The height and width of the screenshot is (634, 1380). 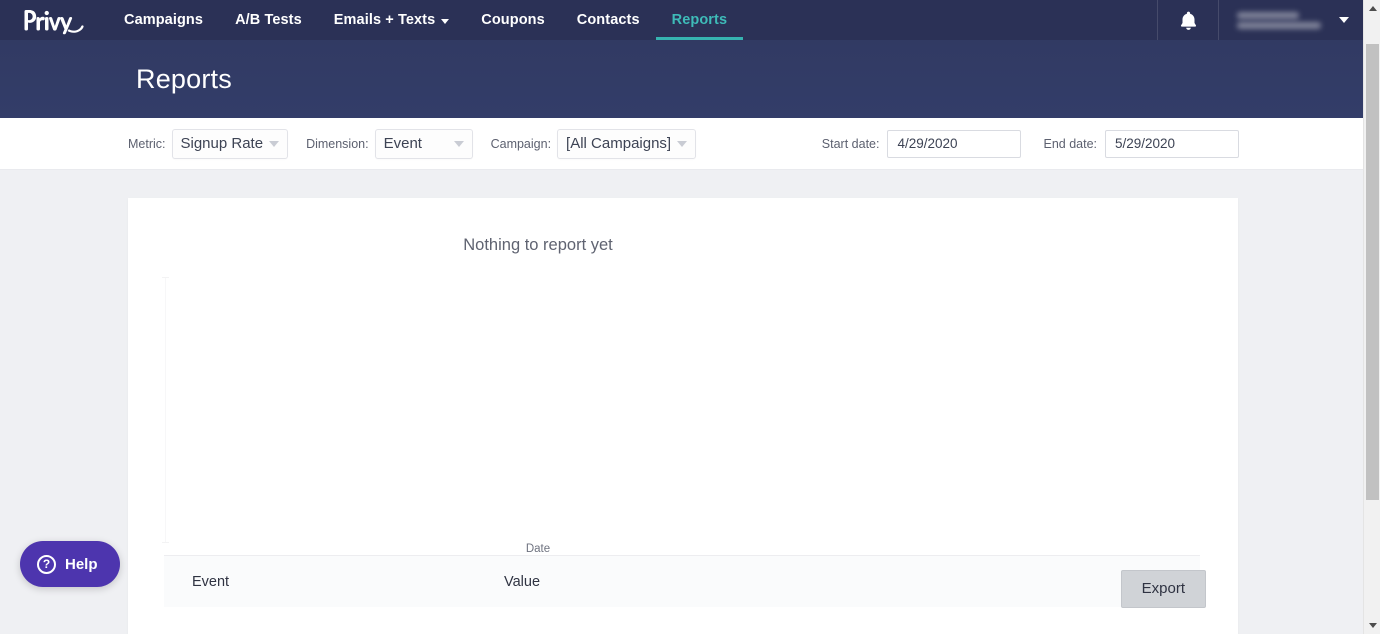 What do you see at coordinates (54, 22) in the screenshot?
I see `privy-logo-icon` at bounding box center [54, 22].